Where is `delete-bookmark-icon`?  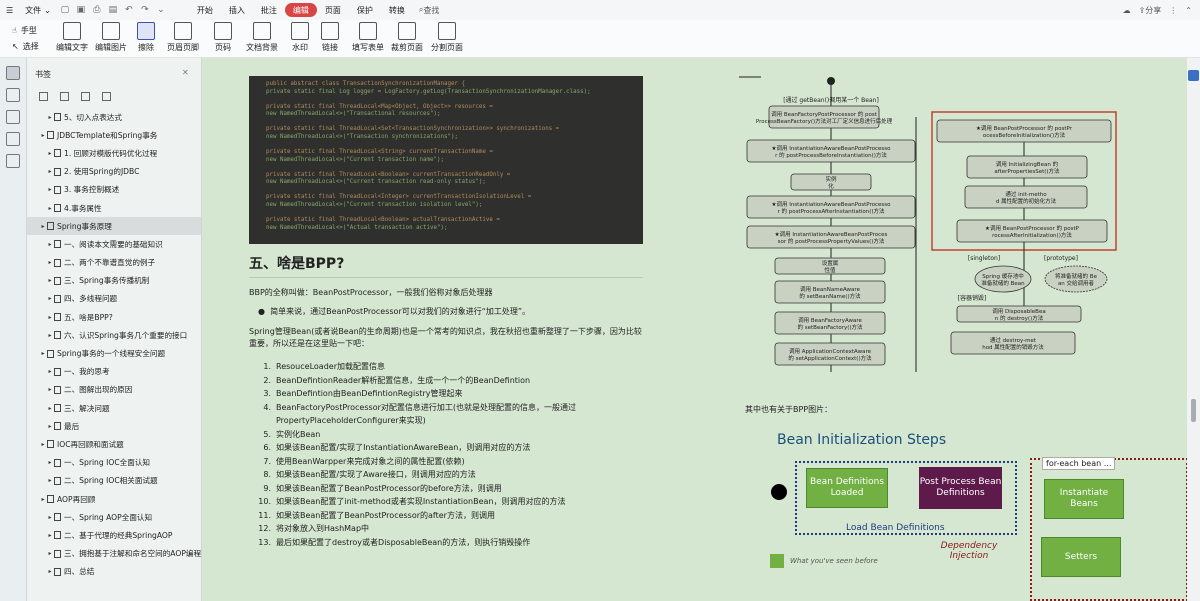
delete-bookmark-icon is located at coordinates (106, 96).